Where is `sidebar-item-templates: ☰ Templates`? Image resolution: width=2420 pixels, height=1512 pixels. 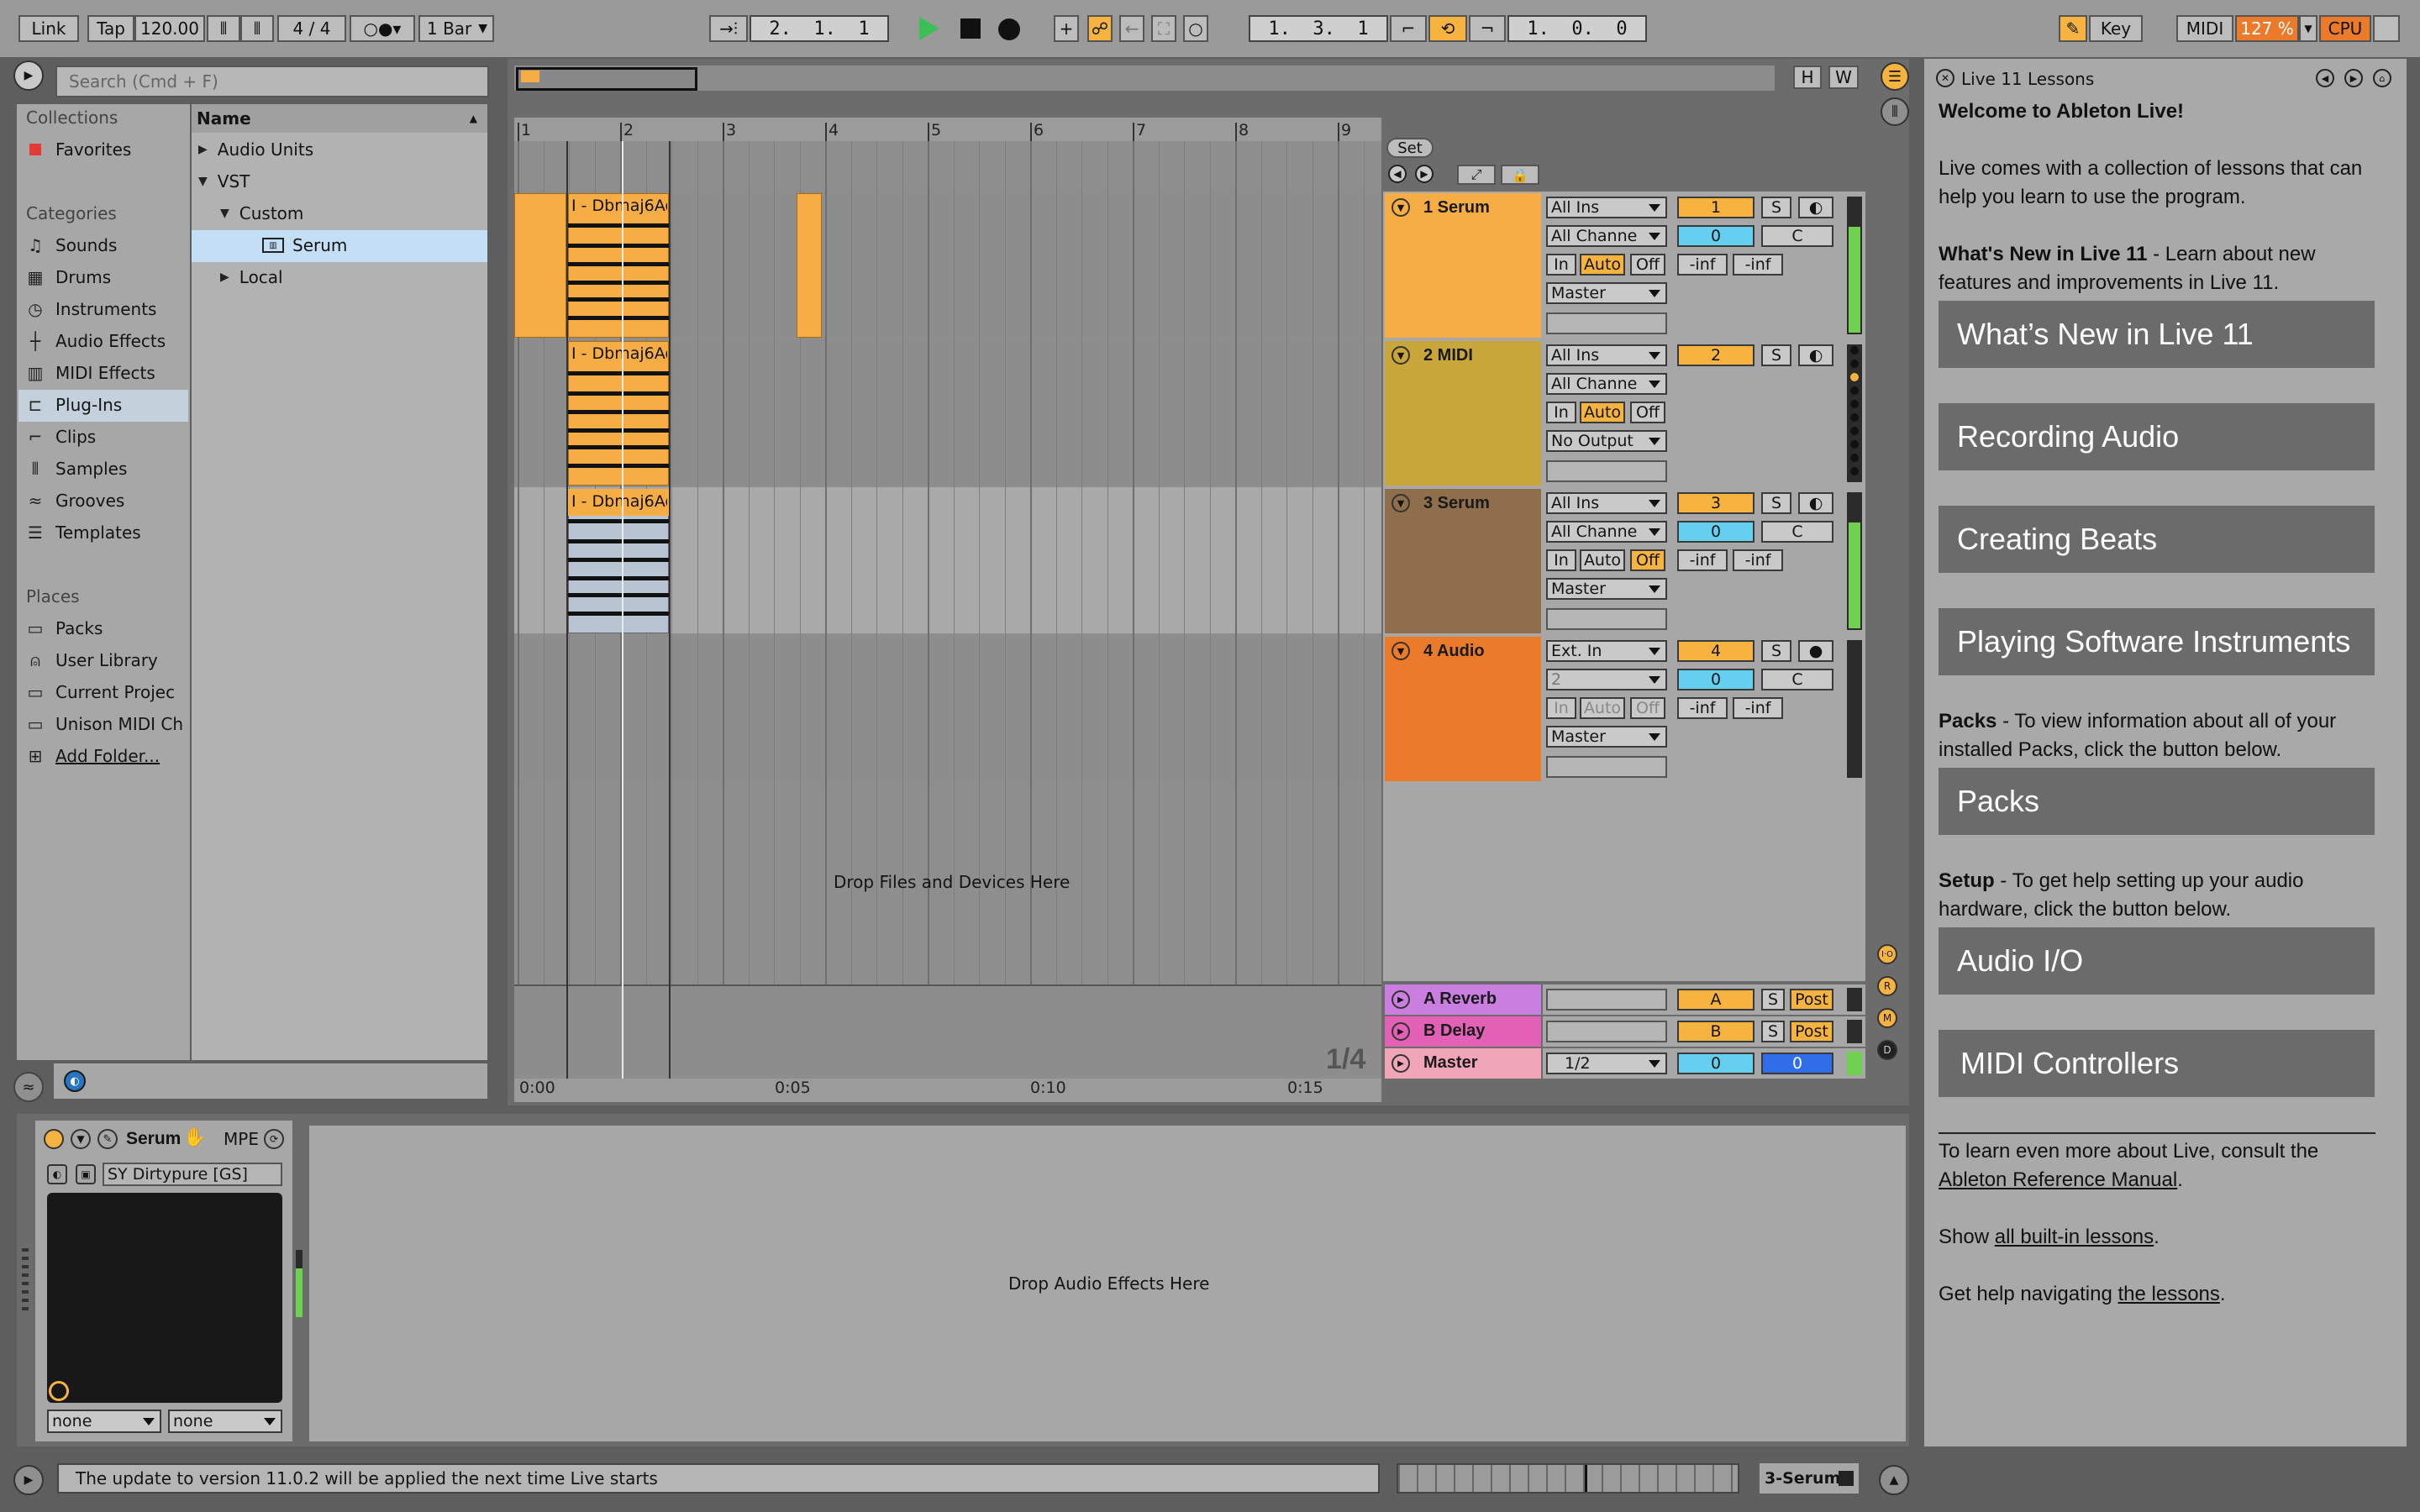 sidebar-item-templates: ☰ Templates is located at coordinates (83, 532).